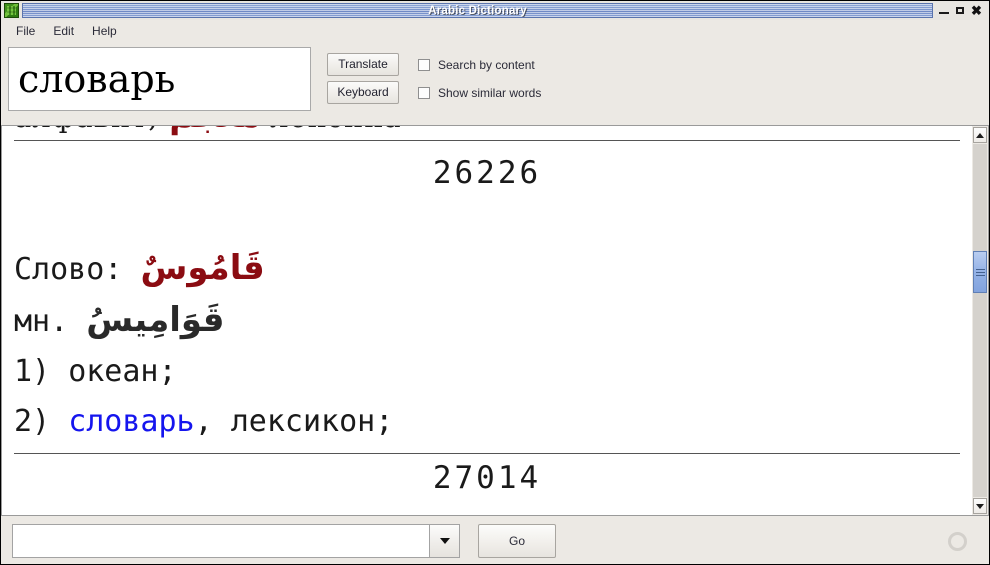  Describe the element at coordinates (25, 31) in the screenshot. I see `menu-item-file: File` at that location.